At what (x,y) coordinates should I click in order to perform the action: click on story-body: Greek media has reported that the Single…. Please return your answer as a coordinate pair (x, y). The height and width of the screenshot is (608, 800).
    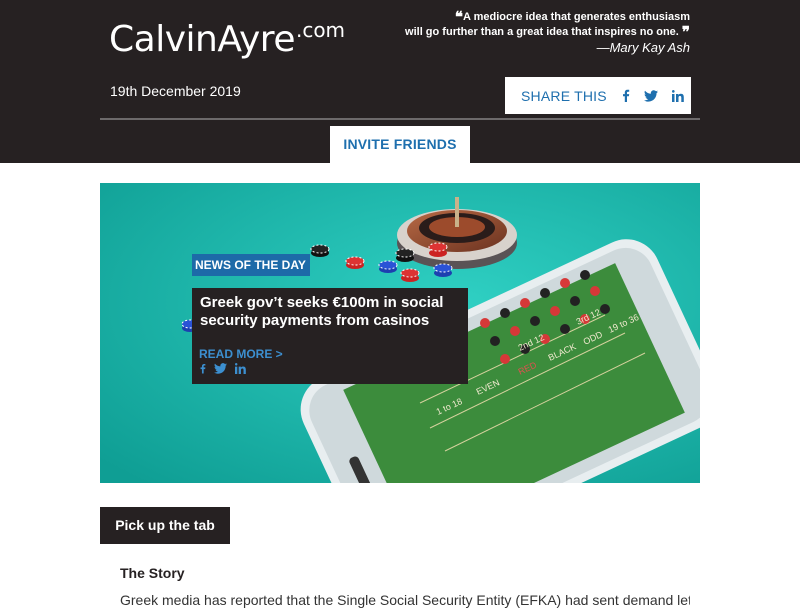
    Looking at the image, I should click on (405, 600).